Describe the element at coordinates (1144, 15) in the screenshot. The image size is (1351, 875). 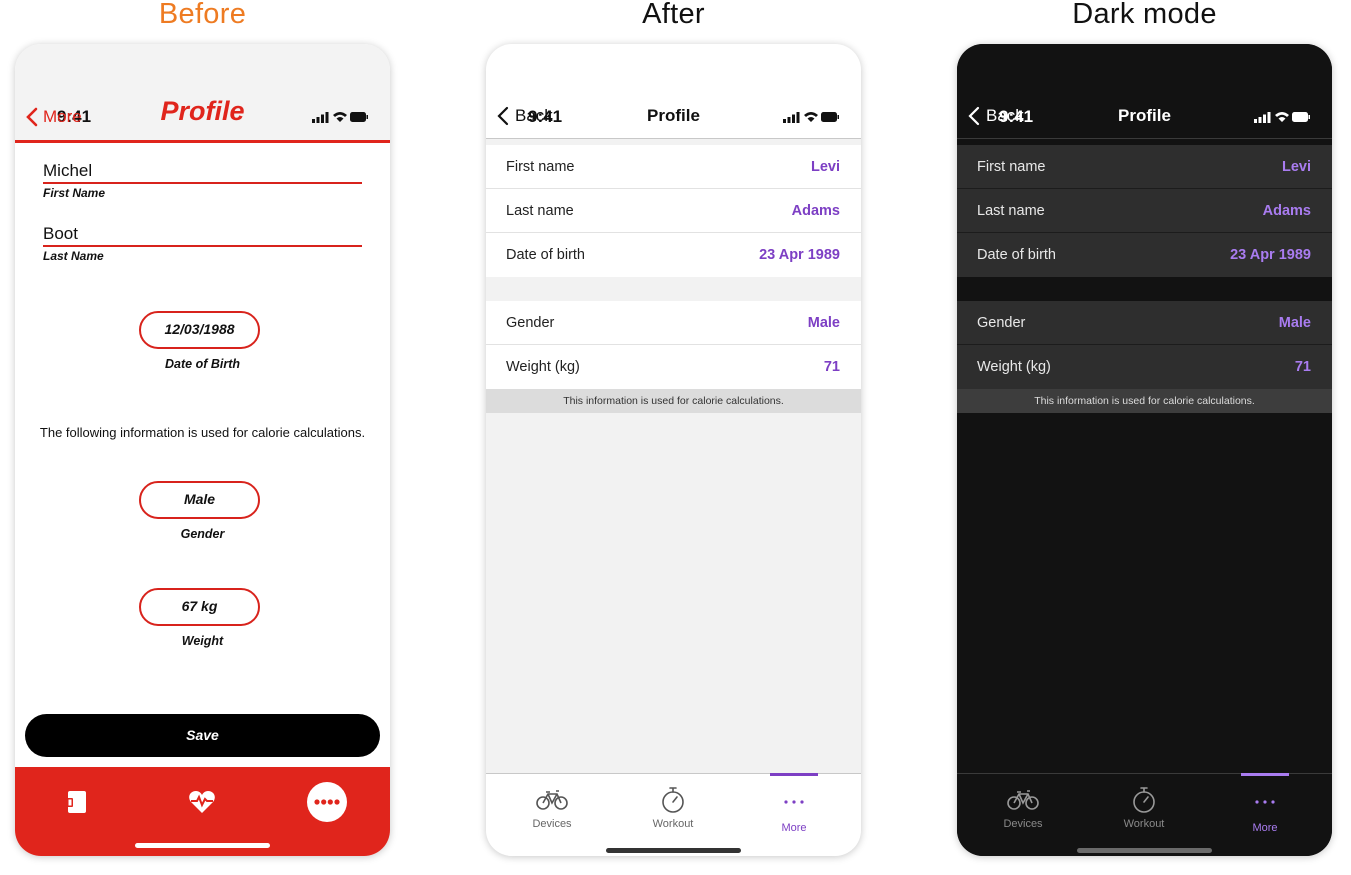
I see `dark-mode-heading: Dark mode` at that location.